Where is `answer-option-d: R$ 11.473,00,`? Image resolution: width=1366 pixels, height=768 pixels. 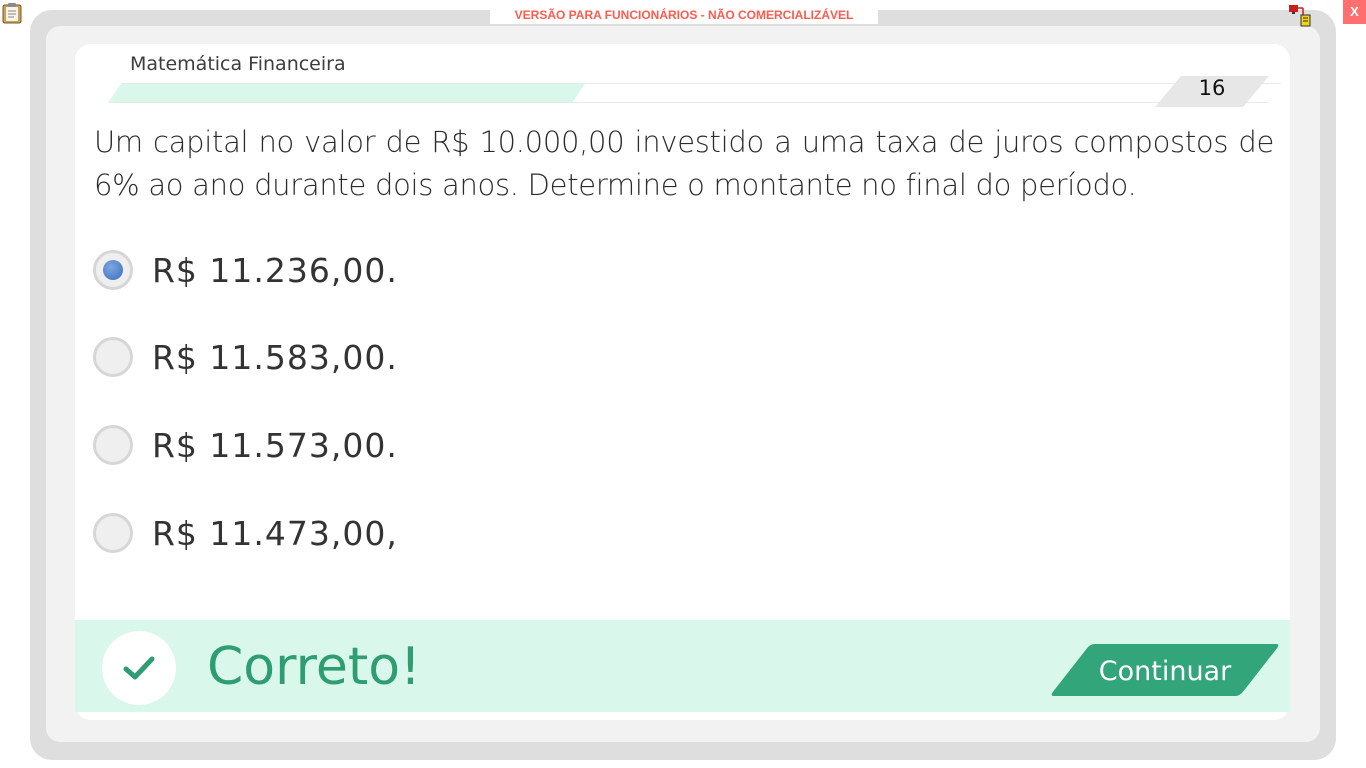 answer-option-d: R$ 11.473,00, is located at coordinates (442, 536).